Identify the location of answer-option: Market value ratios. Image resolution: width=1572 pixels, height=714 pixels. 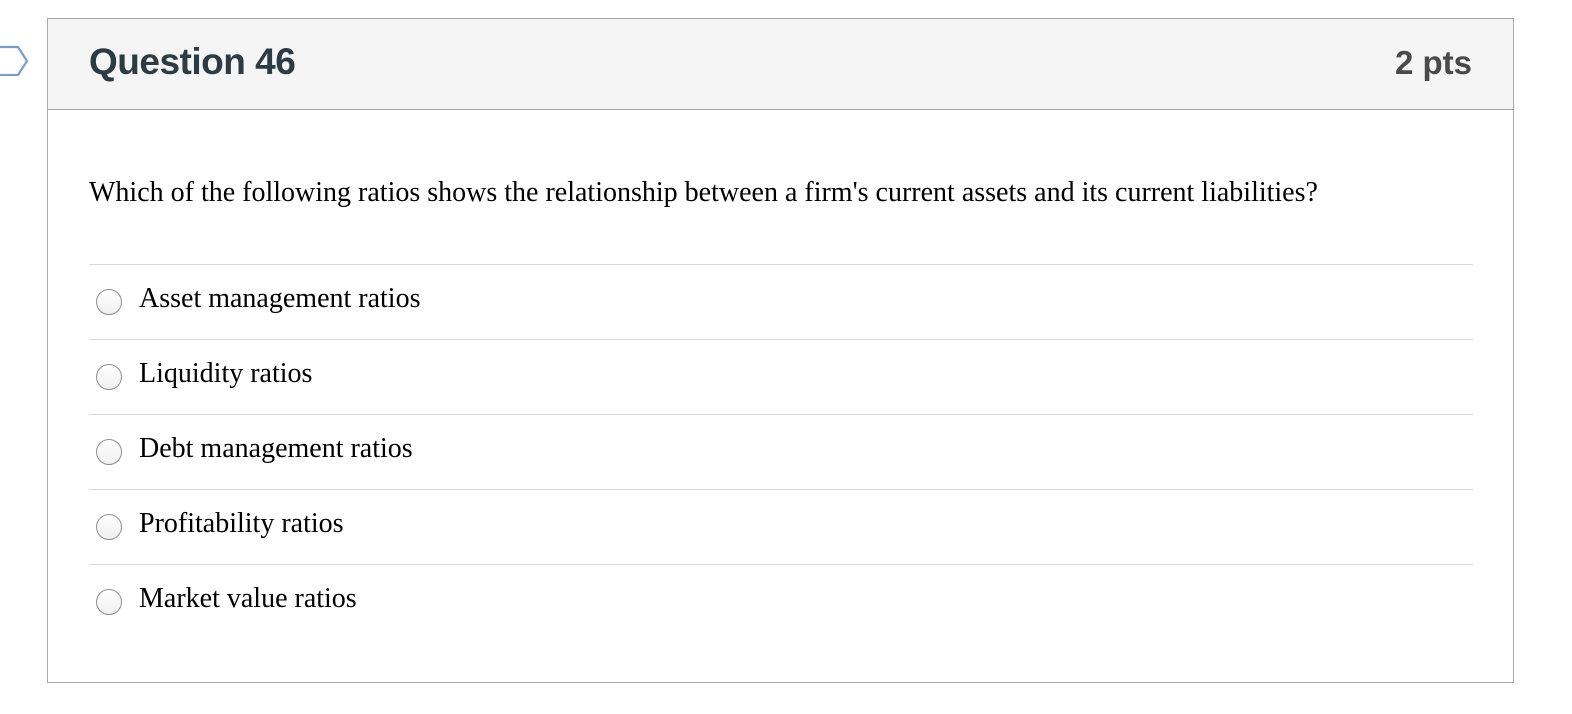
(781, 601).